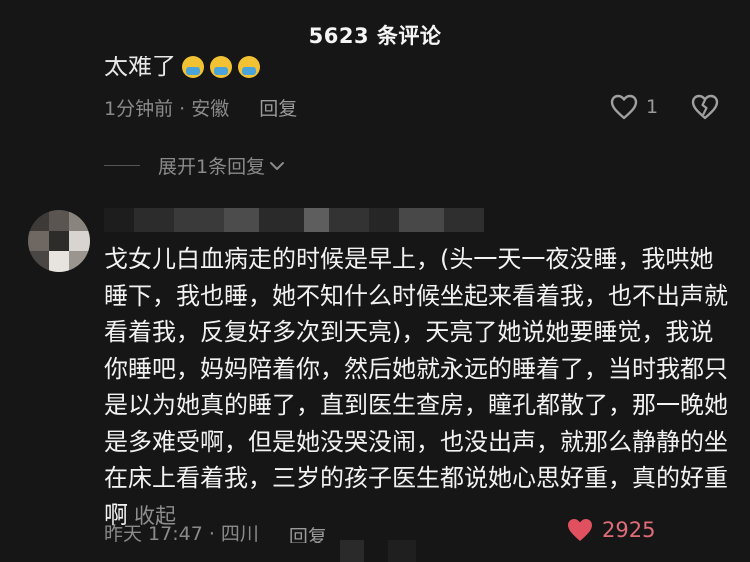  Describe the element at coordinates (375, 36) in the screenshot. I see `comments-count-title: 5623 条评论` at that location.